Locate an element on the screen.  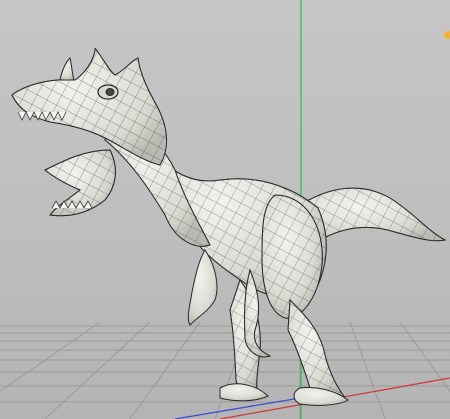
light-icon is located at coordinates (447, 35).